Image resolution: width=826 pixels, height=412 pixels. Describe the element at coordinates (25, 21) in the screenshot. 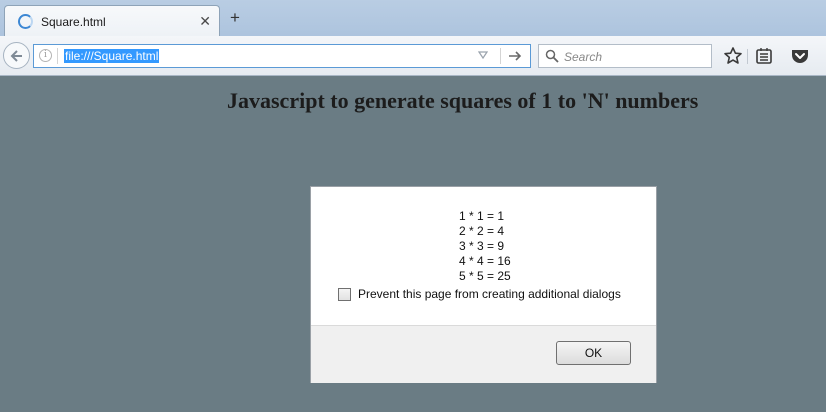

I see `loading-favicon-icon` at that location.